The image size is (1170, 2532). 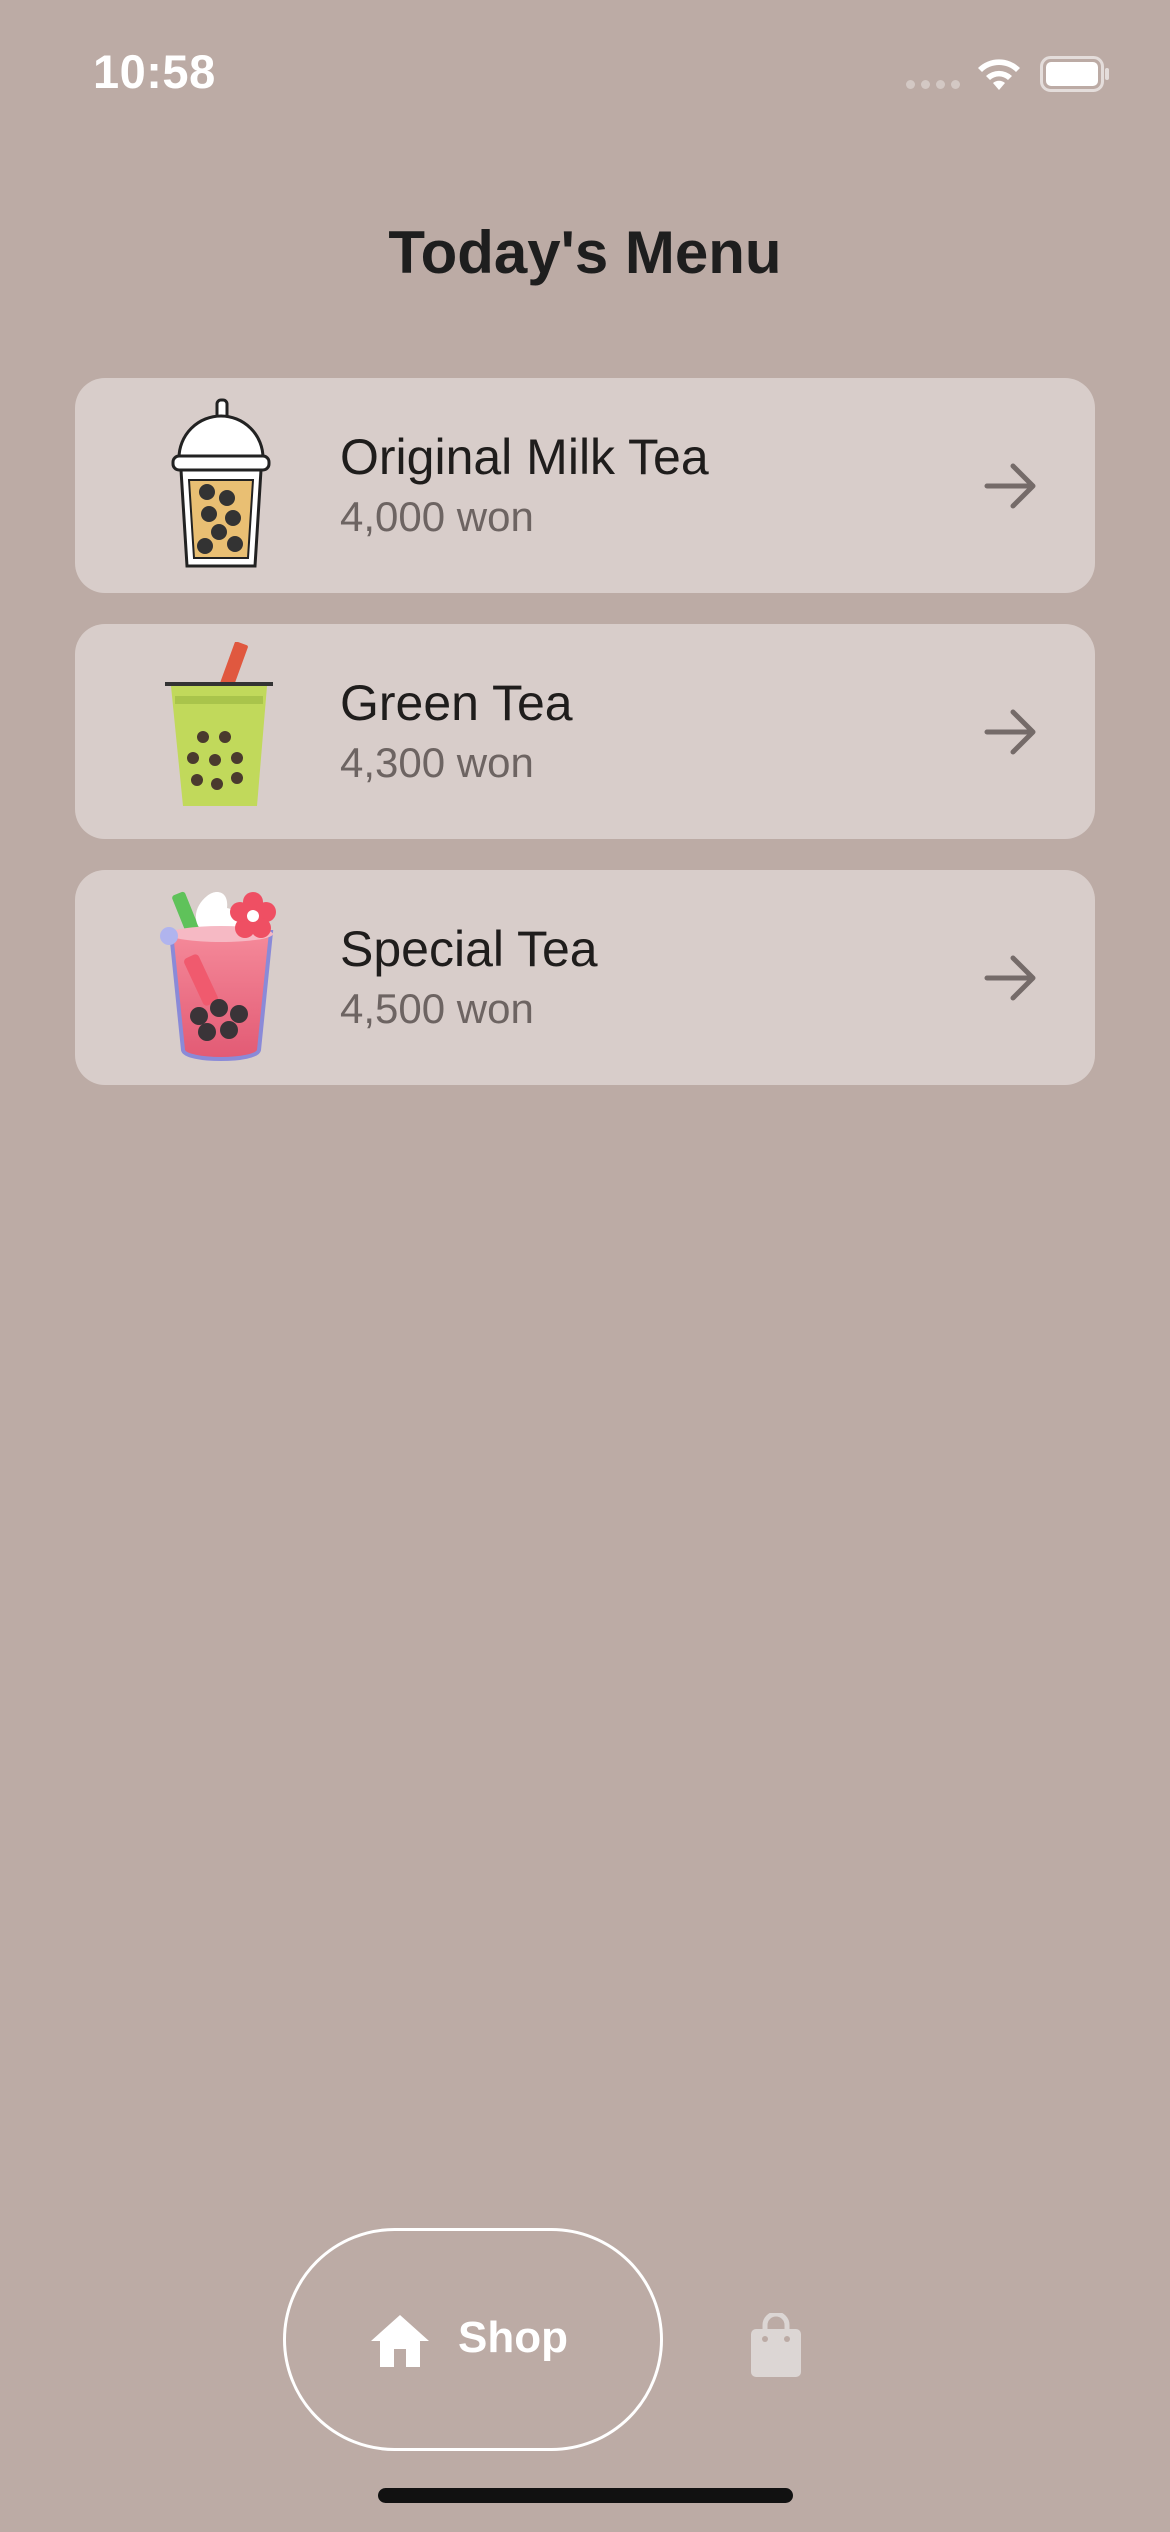 What do you see at coordinates (585, 252) in the screenshot?
I see `page-title: Today's Menu` at bounding box center [585, 252].